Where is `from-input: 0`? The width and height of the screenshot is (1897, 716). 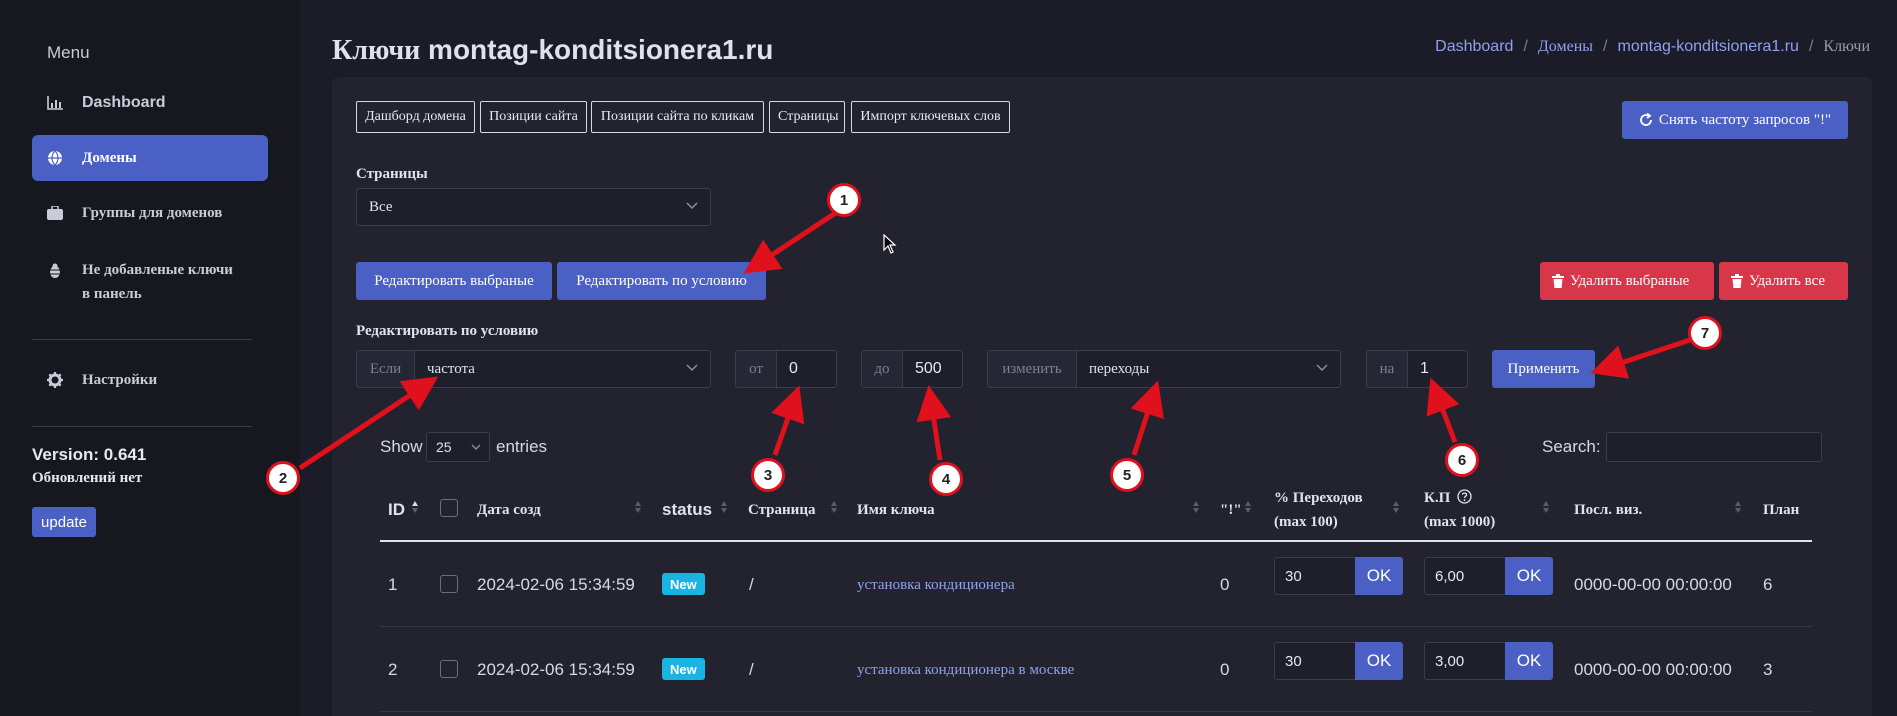 from-input: 0 is located at coordinates (806, 369).